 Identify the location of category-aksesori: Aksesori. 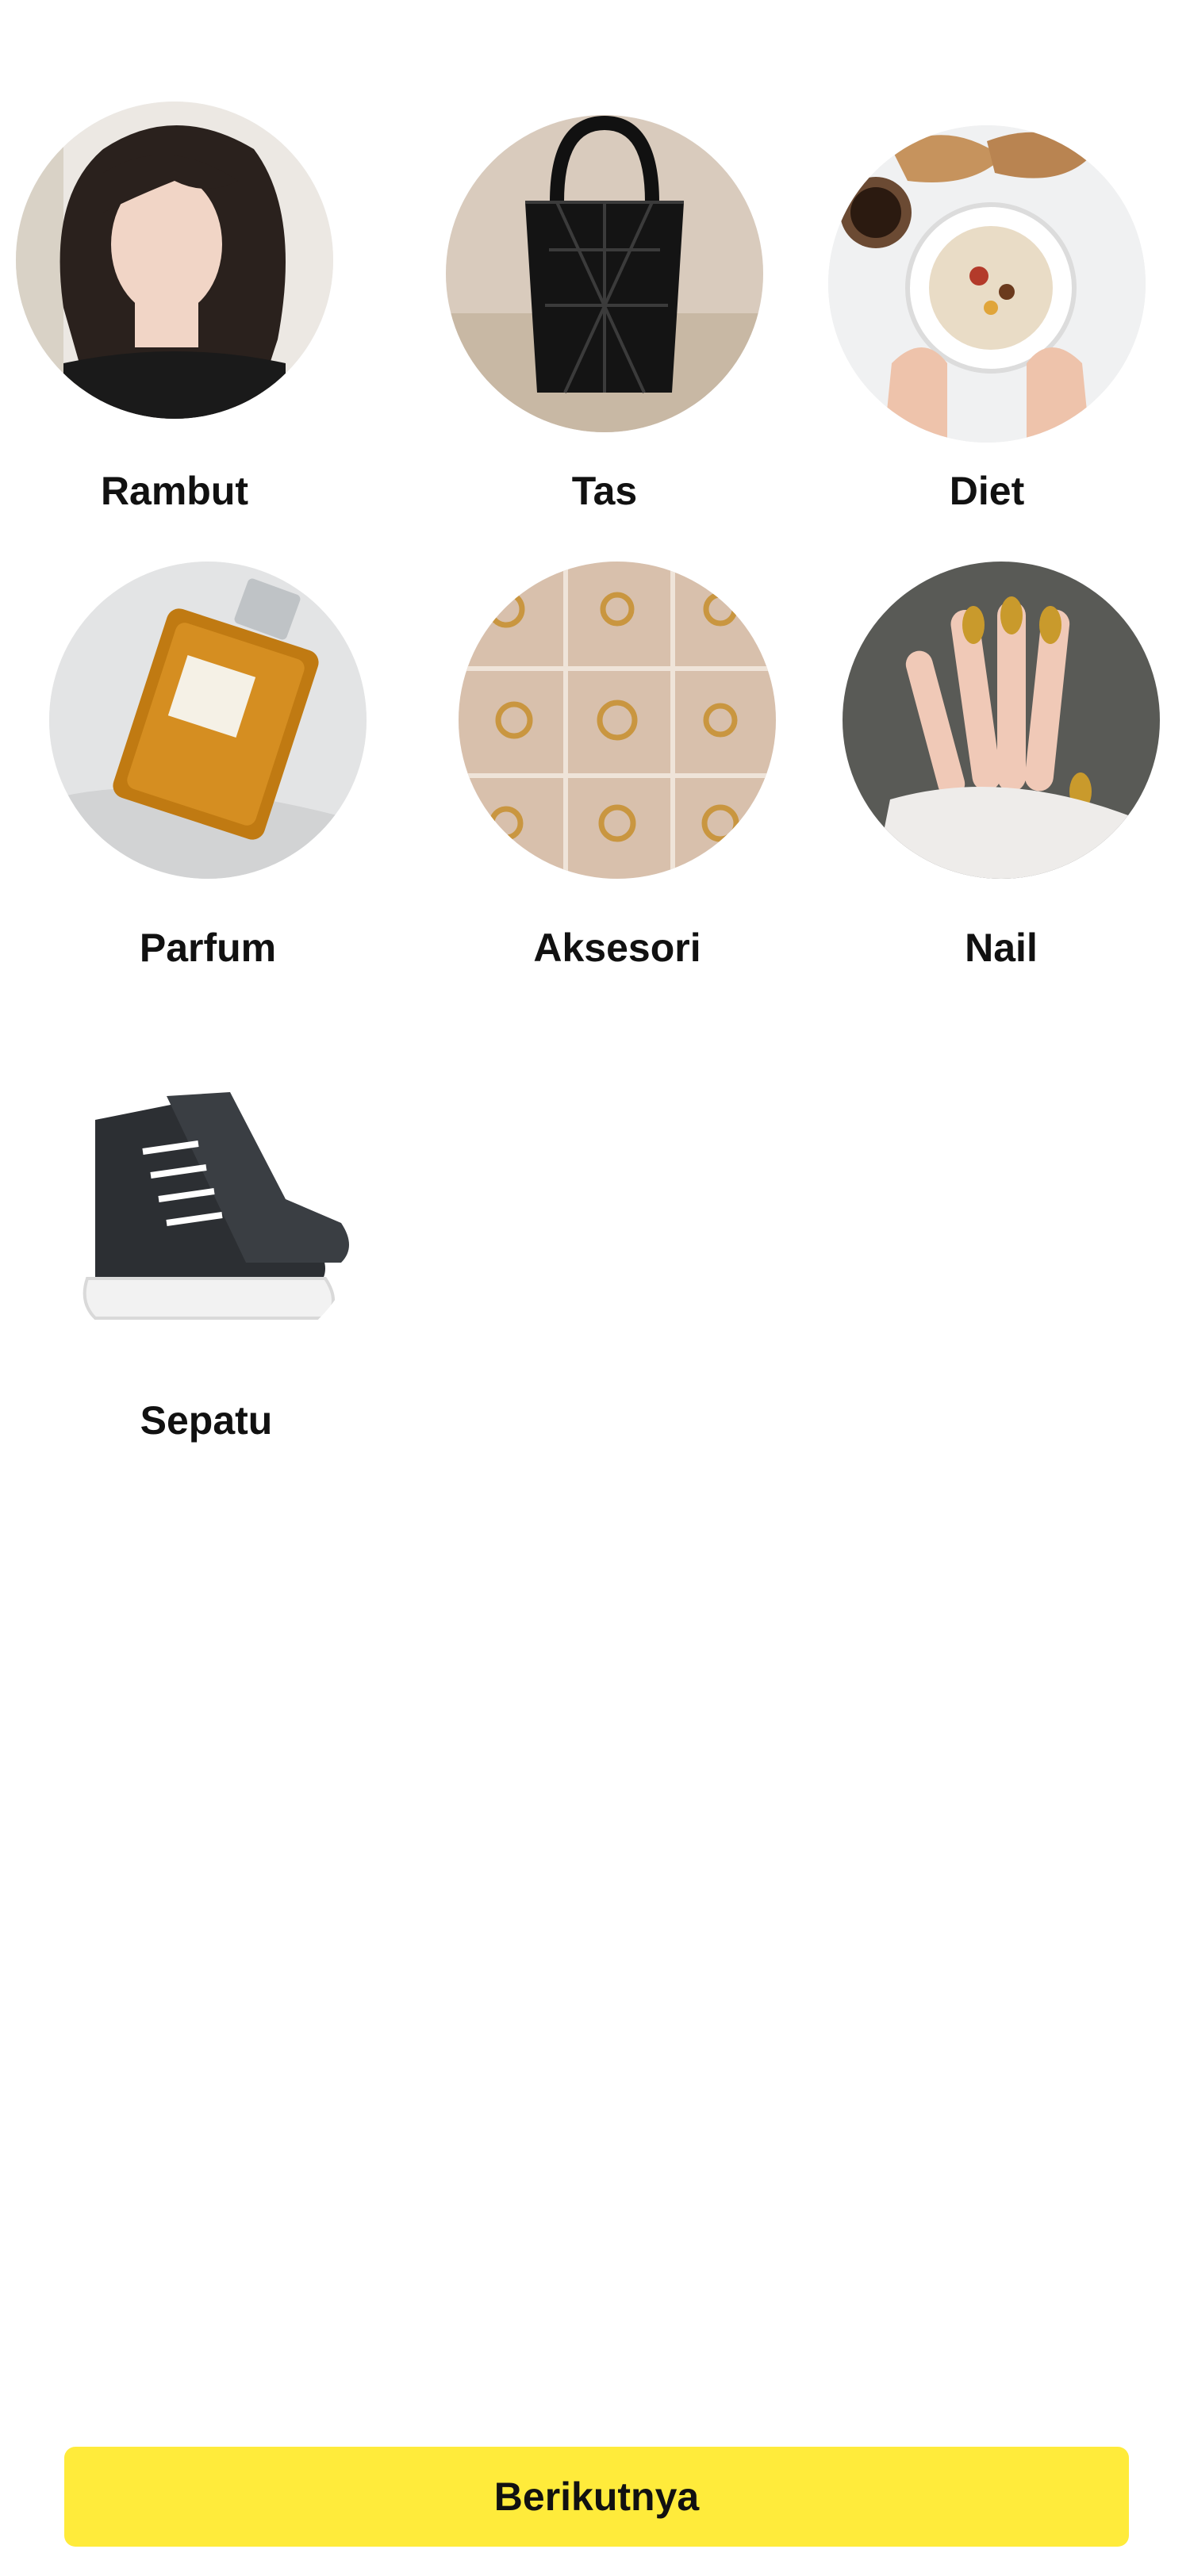
(617, 766).